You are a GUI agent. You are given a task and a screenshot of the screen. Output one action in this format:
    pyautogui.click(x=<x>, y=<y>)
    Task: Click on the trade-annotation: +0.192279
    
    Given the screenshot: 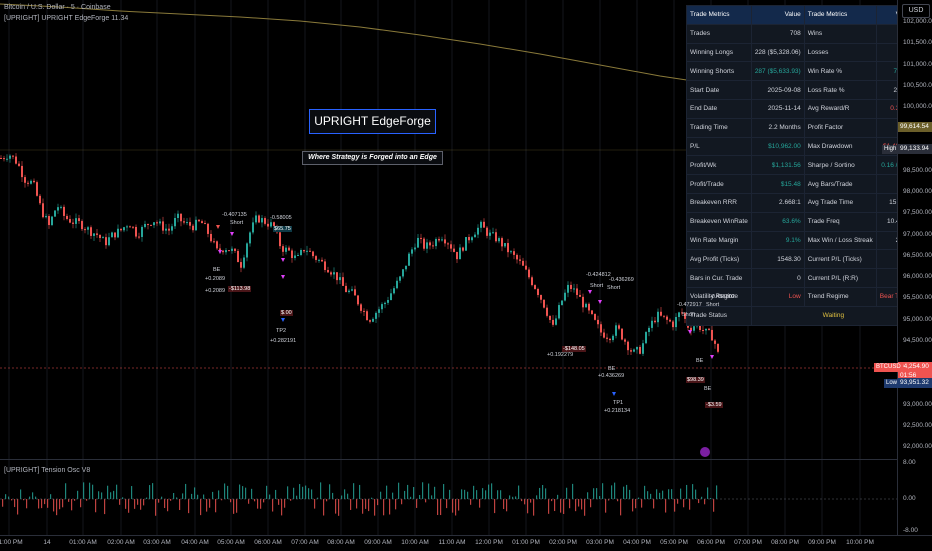 What is the action you would take?
    pyautogui.click(x=560, y=355)
    